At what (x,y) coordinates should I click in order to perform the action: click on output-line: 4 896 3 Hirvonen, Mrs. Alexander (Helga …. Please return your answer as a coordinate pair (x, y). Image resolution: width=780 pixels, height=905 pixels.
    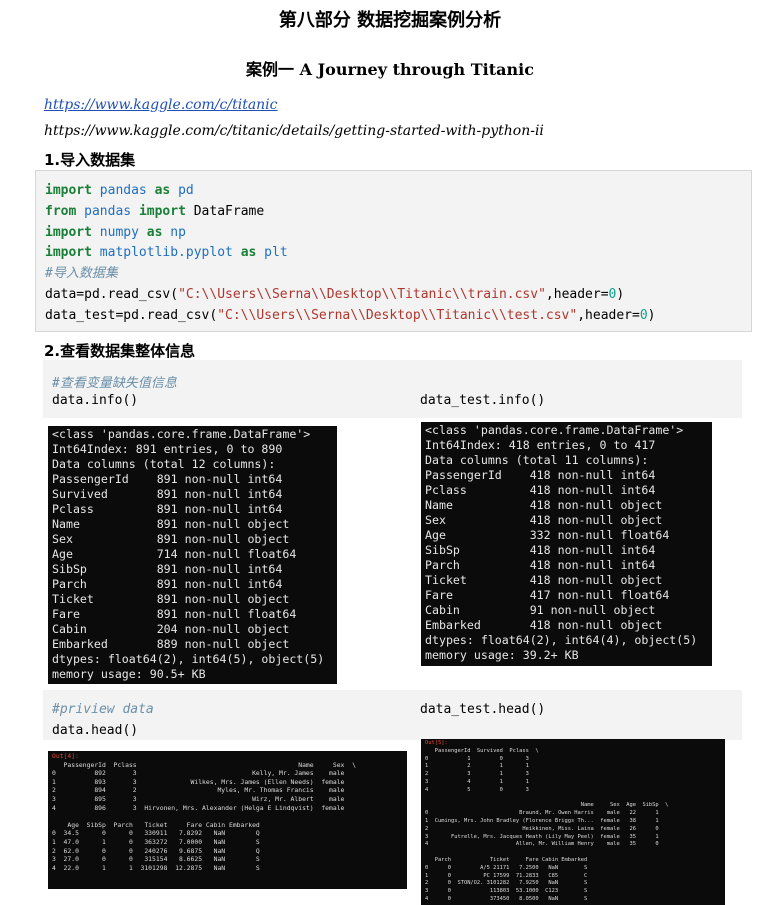
    Looking at the image, I should click on (198, 807).